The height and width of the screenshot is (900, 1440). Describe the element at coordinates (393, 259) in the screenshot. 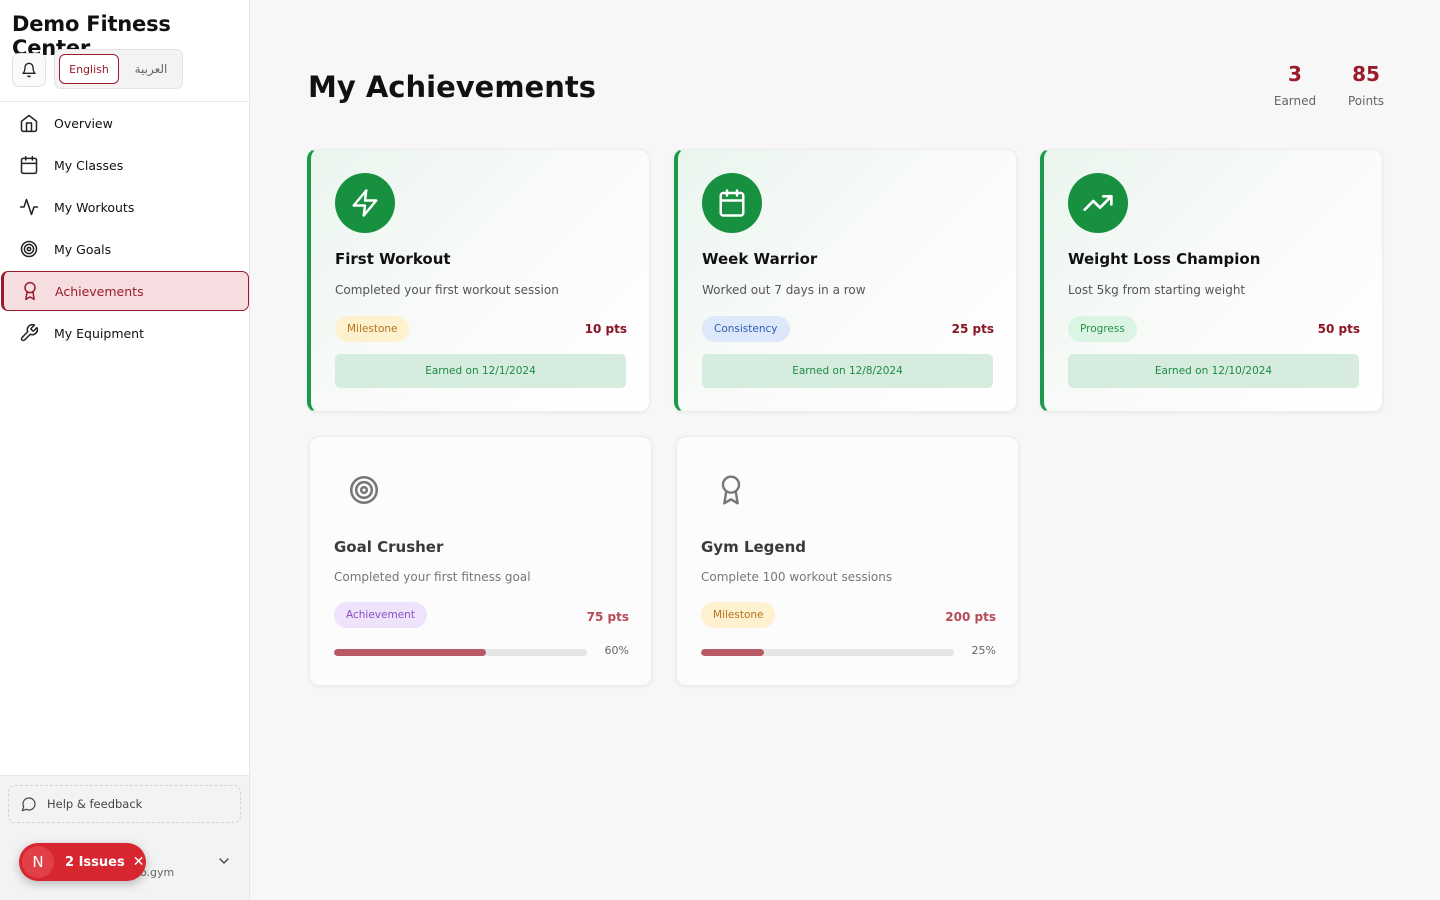

I see `achievement-title: First Workout` at that location.